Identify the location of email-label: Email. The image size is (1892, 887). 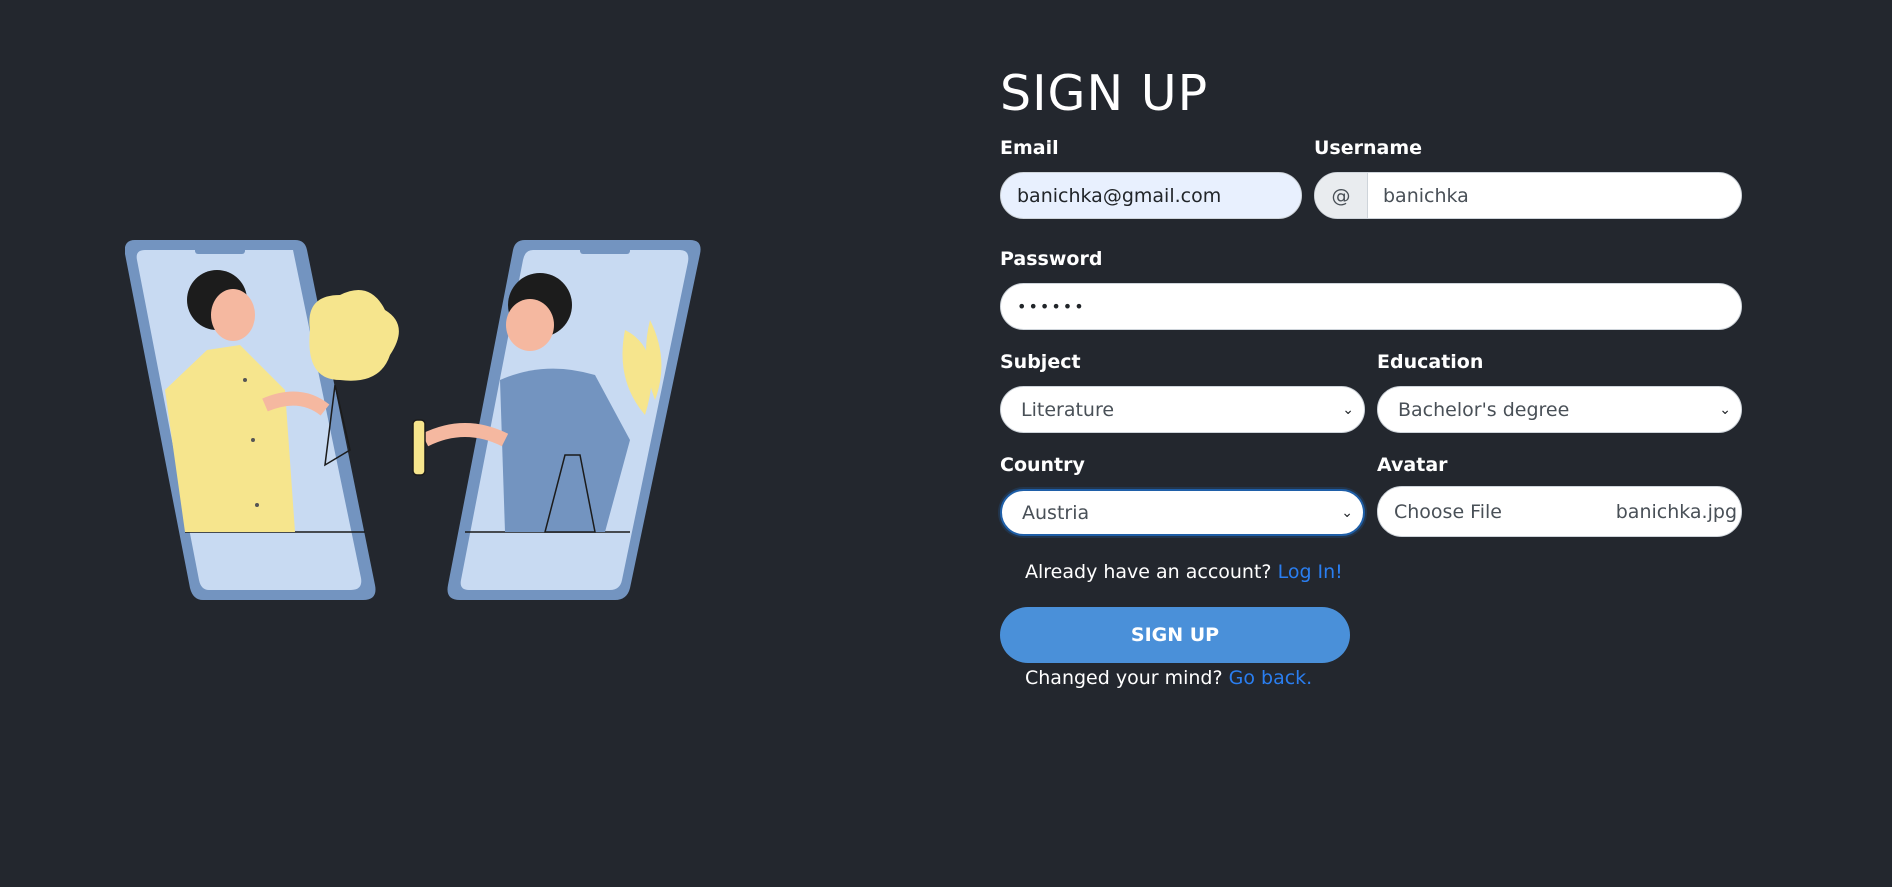
(1029, 148).